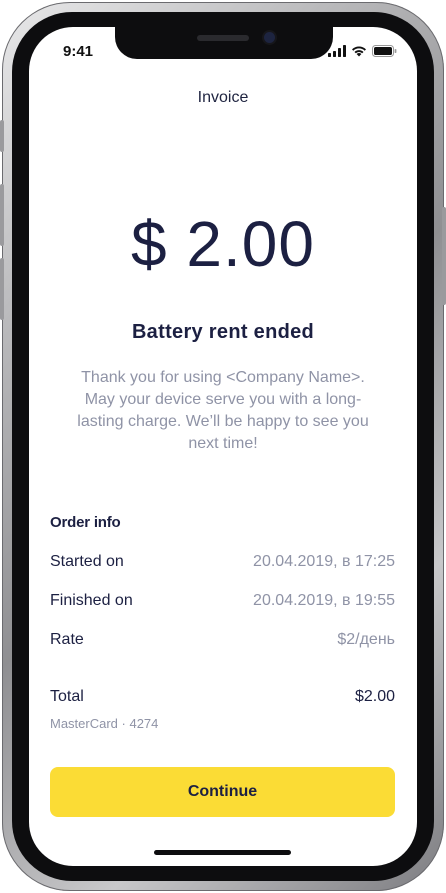 This screenshot has height=893, width=446. Describe the element at coordinates (223, 244) in the screenshot. I see `invoice-amount: $ 2.00` at that location.